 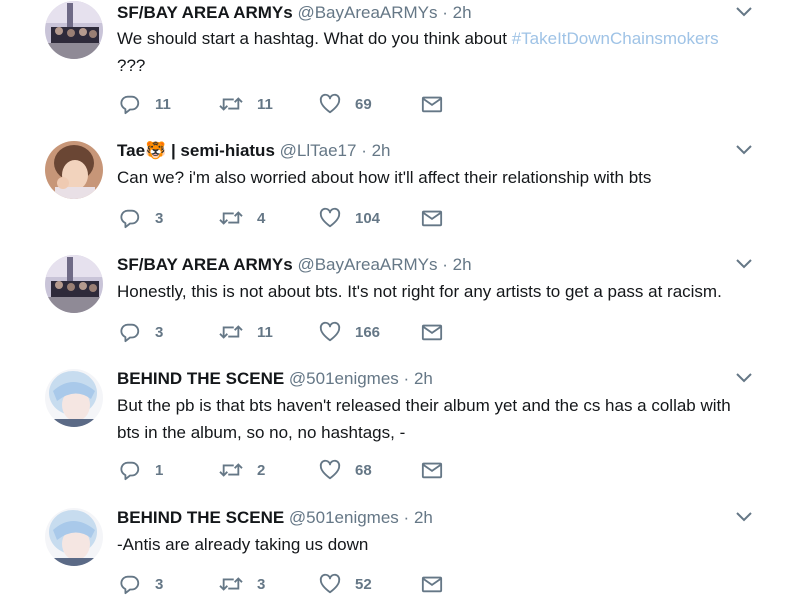 What do you see at coordinates (345, 470) in the screenshot?
I see `like-button: 68` at bounding box center [345, 470].